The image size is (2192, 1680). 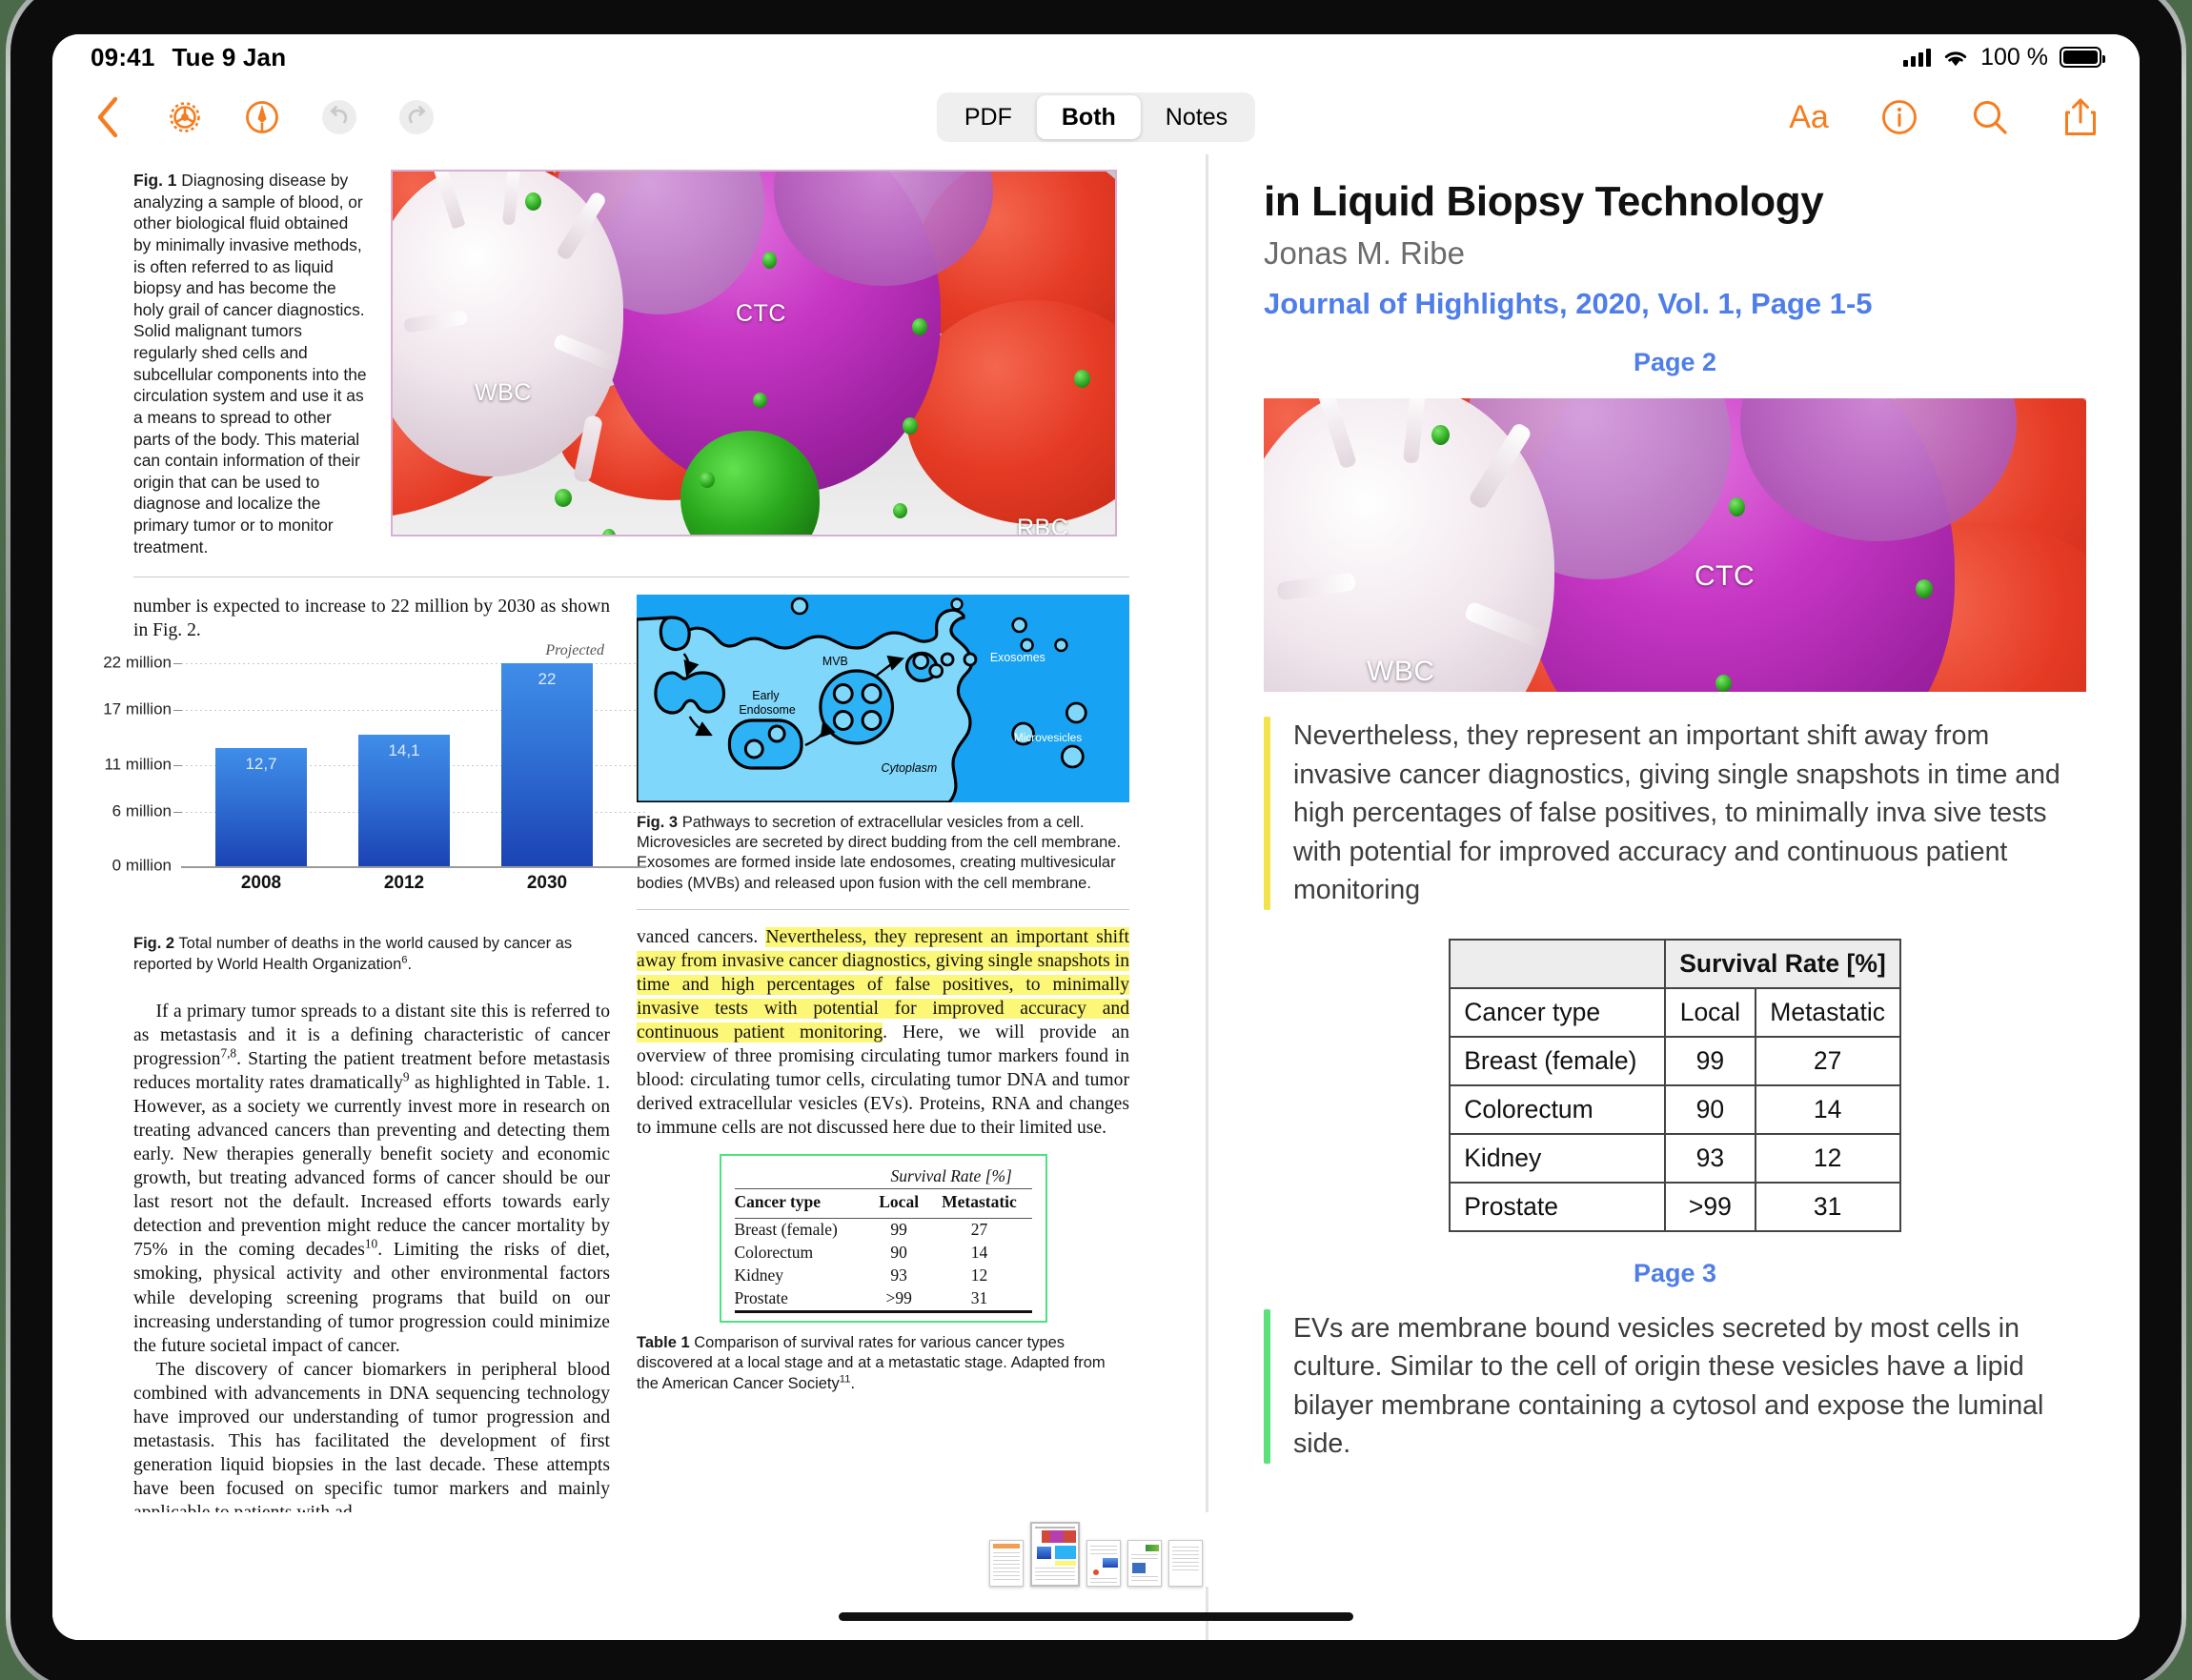 I want to click on notes-table-r1c0: Colorectum, so click(x=1558, y=1109).